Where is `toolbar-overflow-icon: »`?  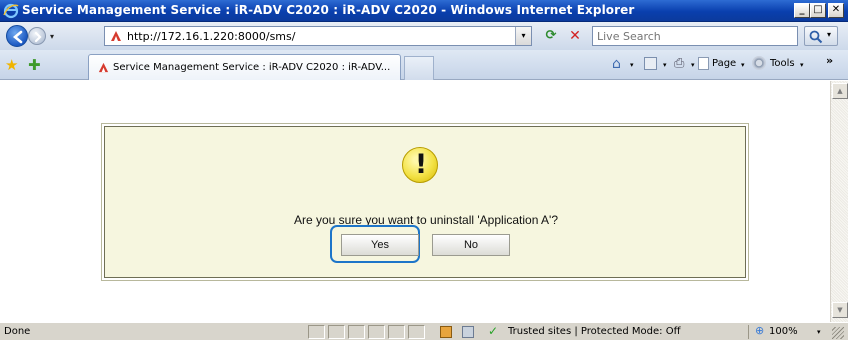
toolbar-overflow-icon: » is located at coordinates (829, 60).